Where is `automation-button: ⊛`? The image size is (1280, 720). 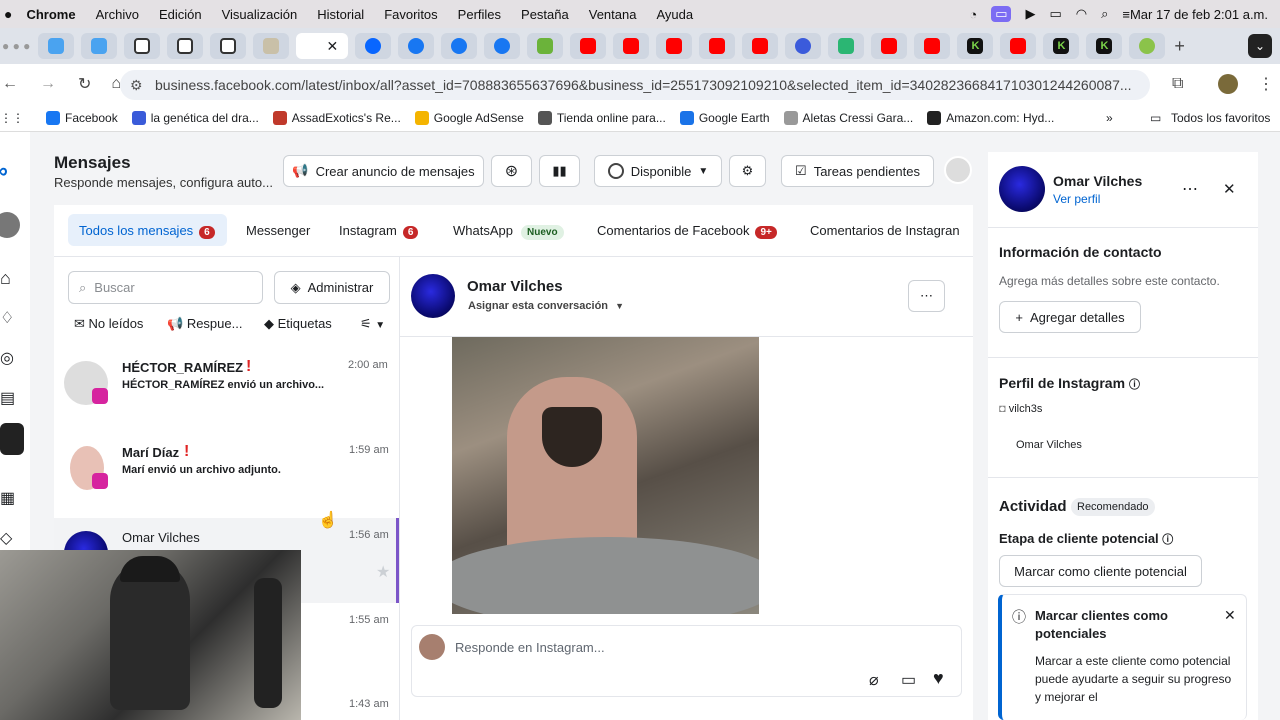 automation-button: ⊛ is located at coordinates (511, 171).